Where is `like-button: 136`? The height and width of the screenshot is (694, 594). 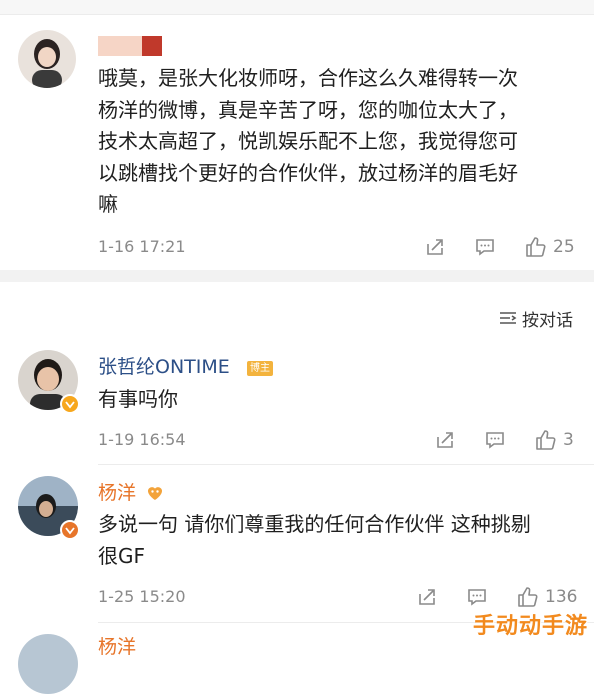
like-button: 136 is located at coordinates (546, 597).